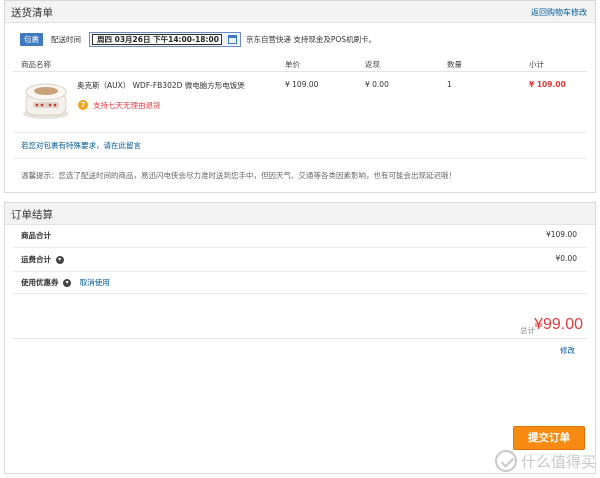 The width and height of the screenshot is (600, 478). What do you see at coordinates (549, 438) in the screenshot?
I see `submit-order-button: 提交订单` at bounding box center [549, 438].